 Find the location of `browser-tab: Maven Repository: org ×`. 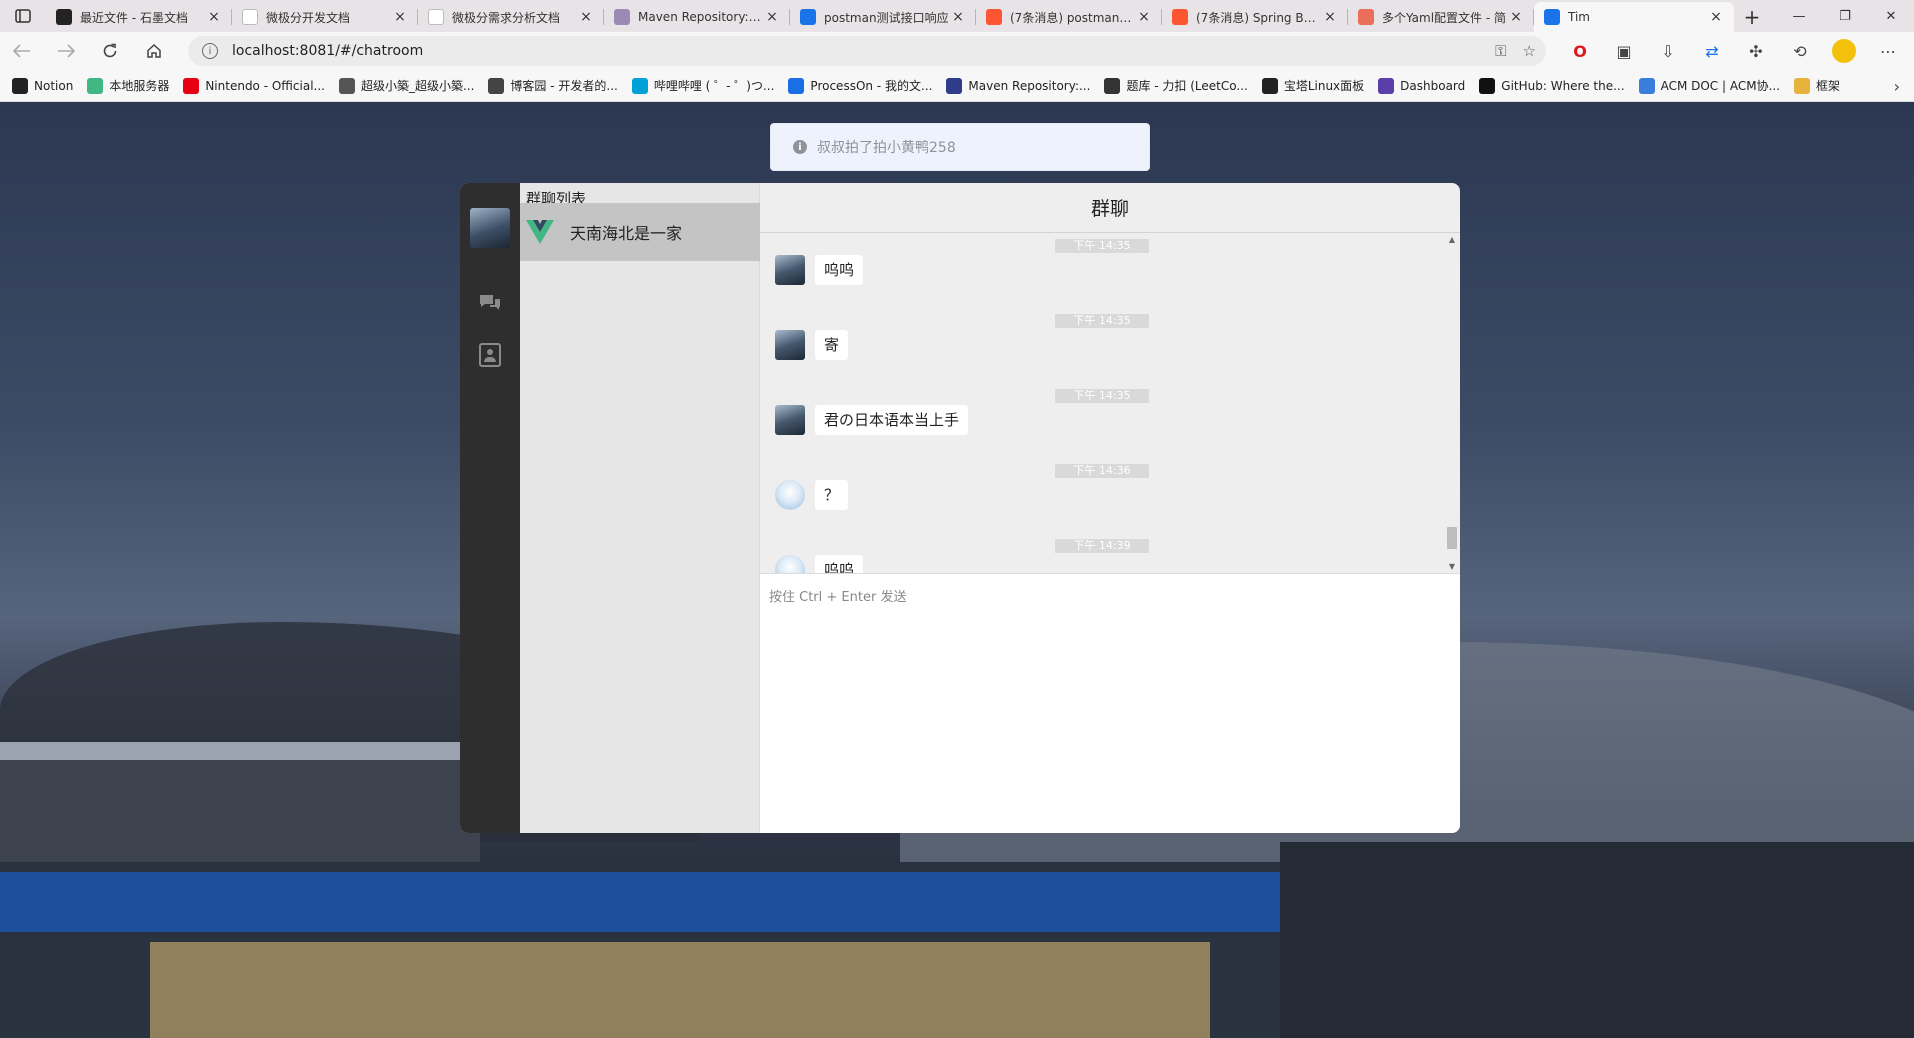

browser-tab: Maven Repository: org × is located at coordinates (697, 17).